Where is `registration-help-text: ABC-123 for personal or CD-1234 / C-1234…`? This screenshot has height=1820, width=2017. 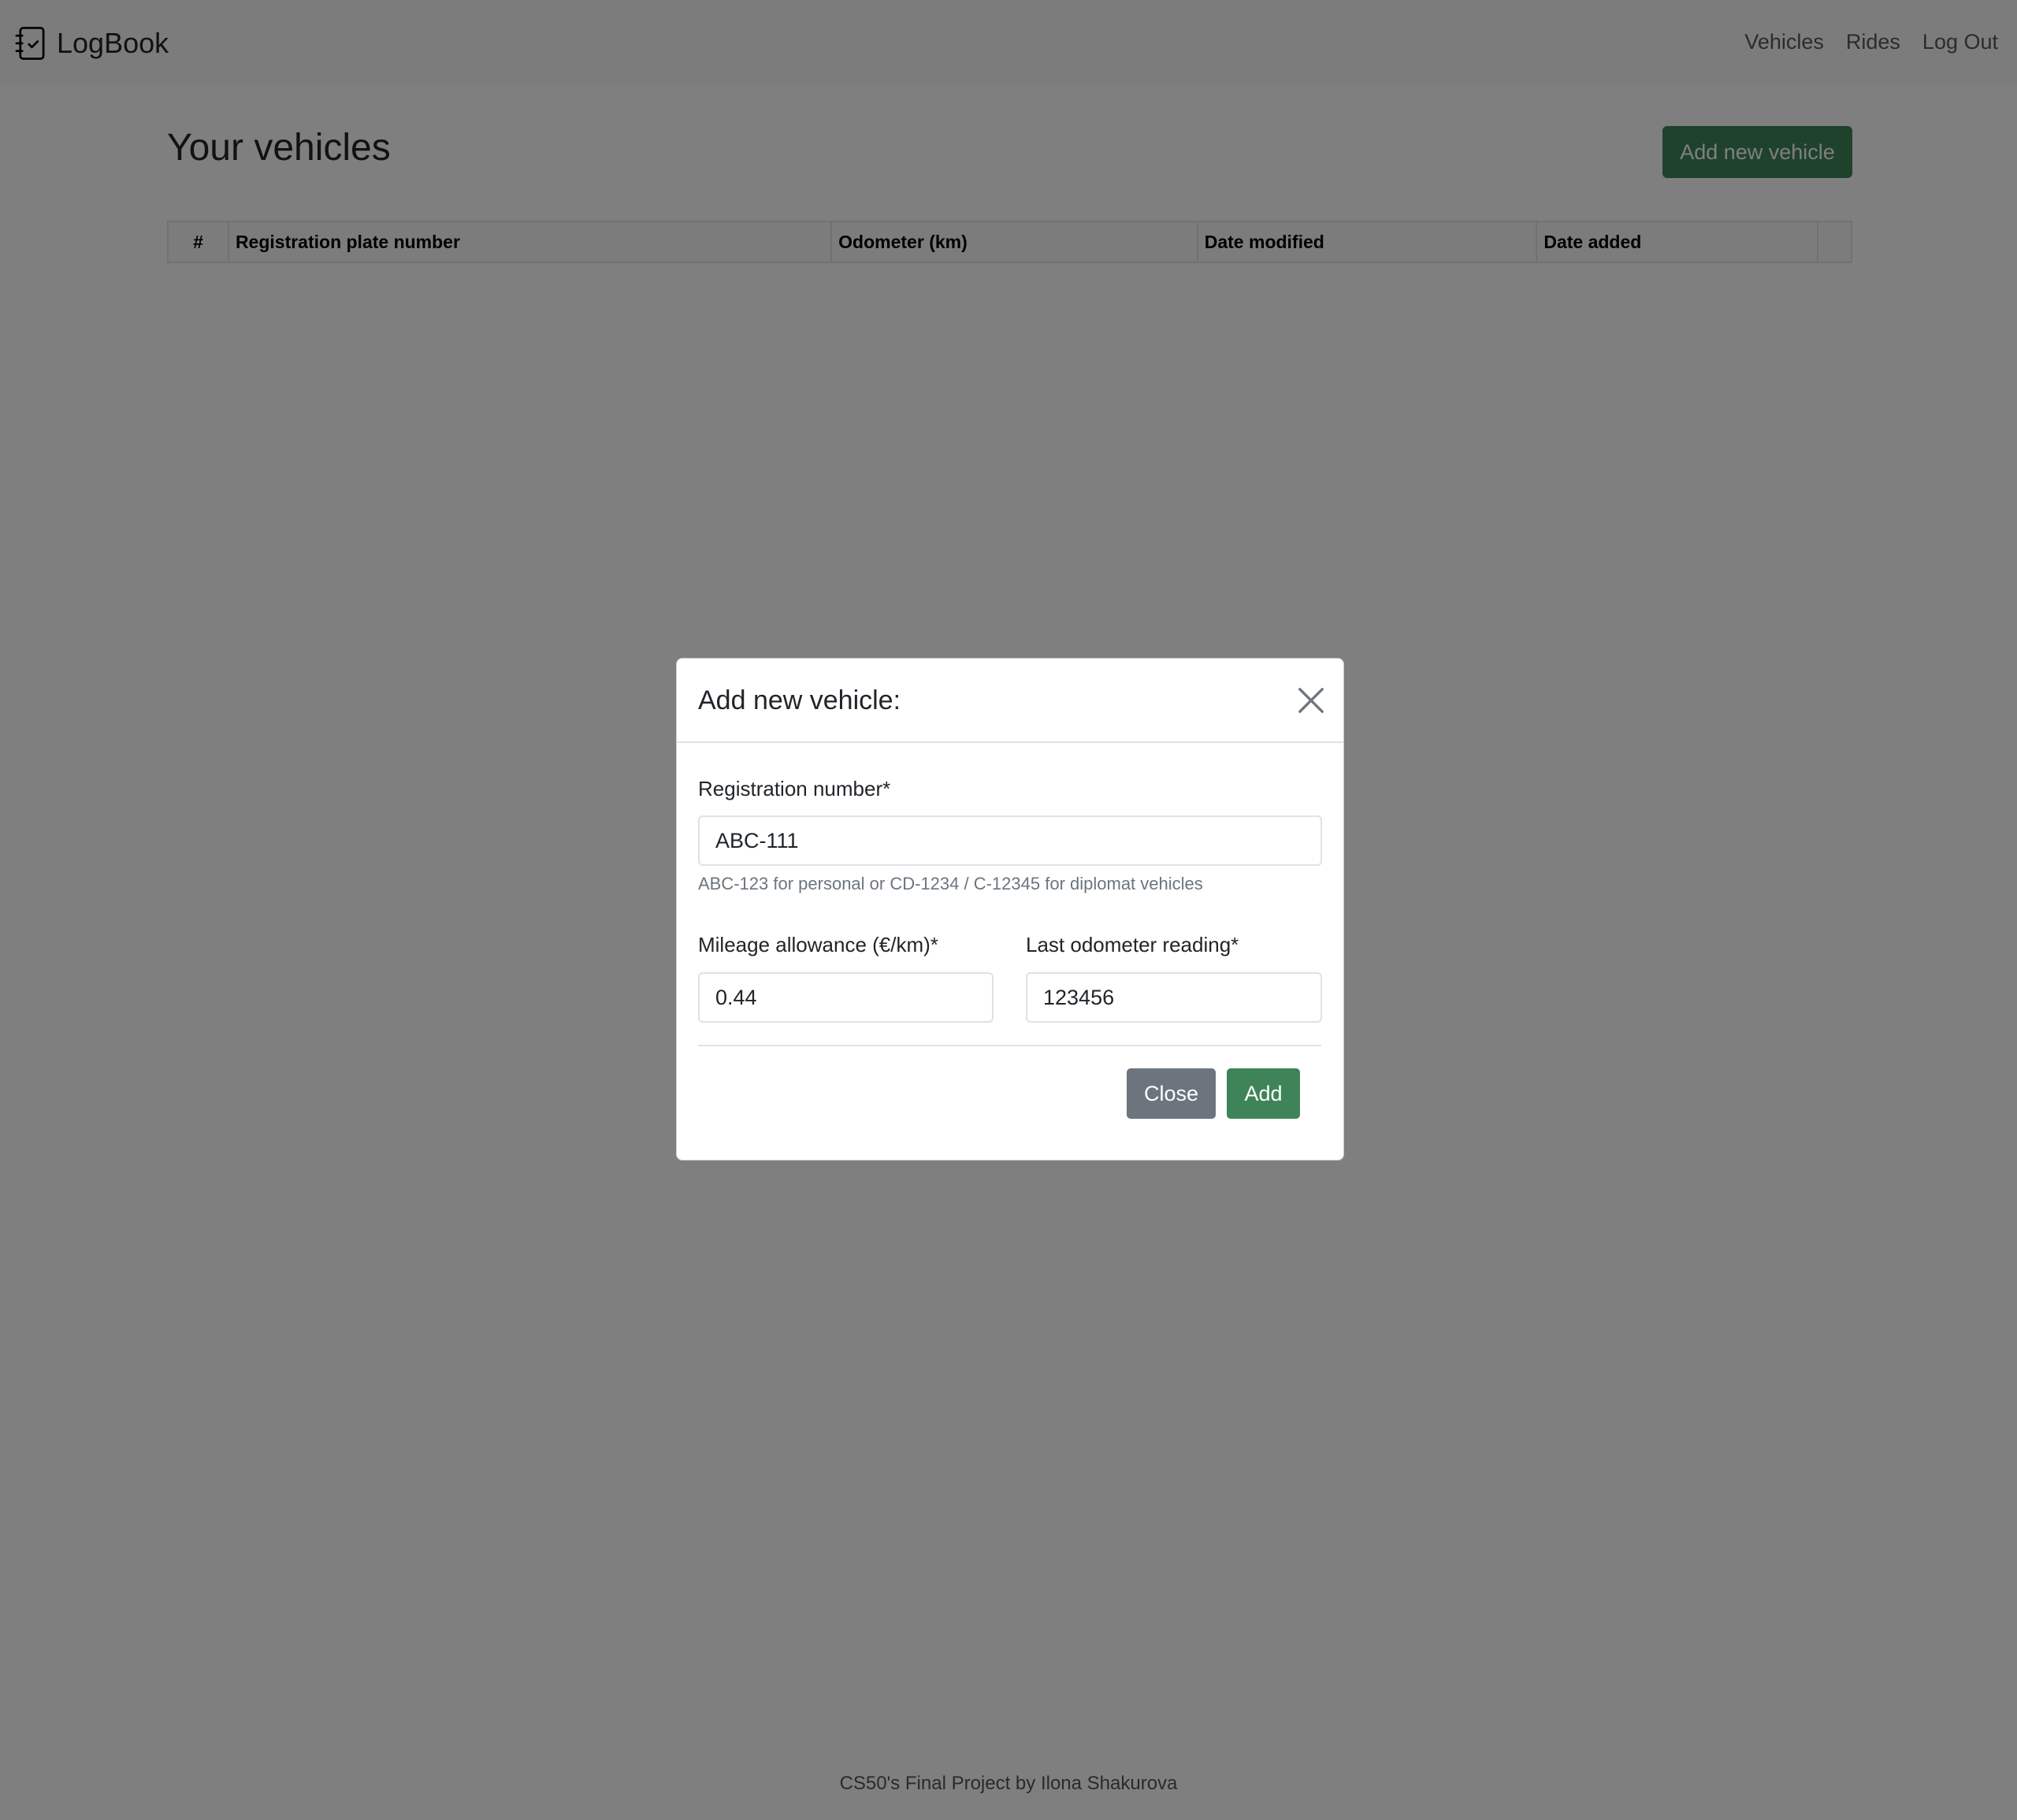 registration-help-text: ABC-123 for personal or CD-1234 / C-1234… is located at coordinates (950, 883).